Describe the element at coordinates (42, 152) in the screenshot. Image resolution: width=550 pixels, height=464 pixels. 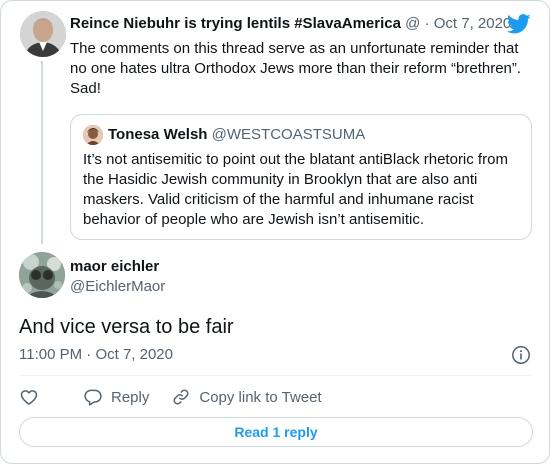
I see `thread-connector-line` at that location.